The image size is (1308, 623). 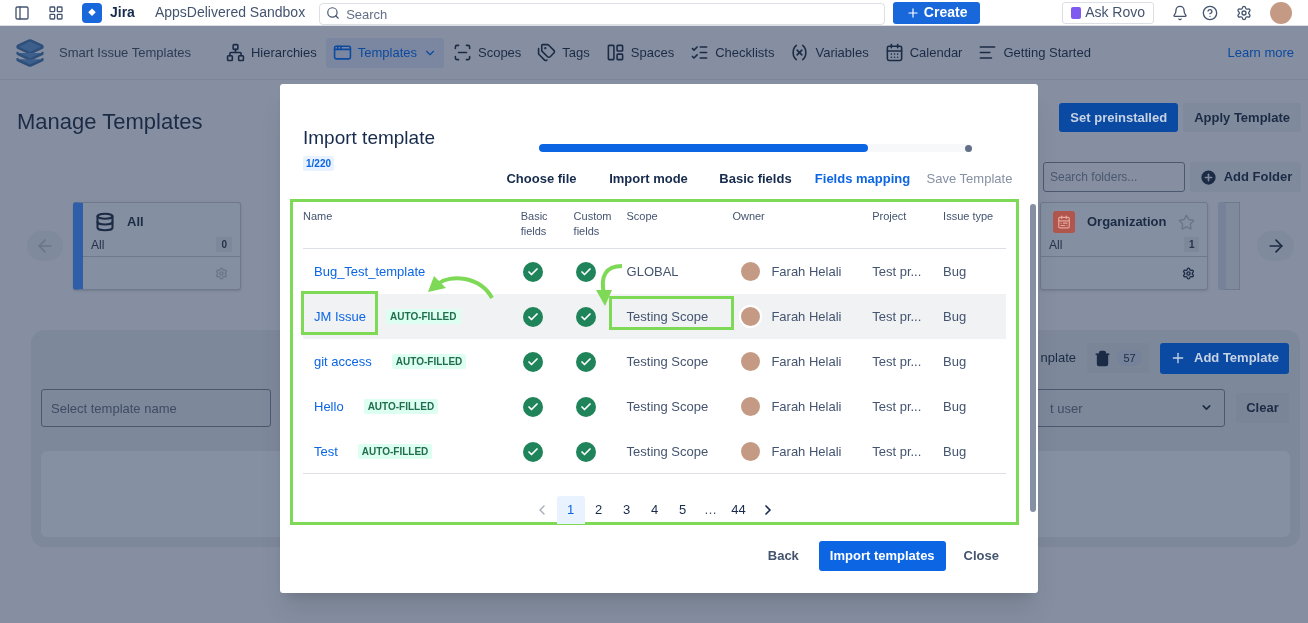 I want to click on close-button: Close, so click(x=981, y=556).